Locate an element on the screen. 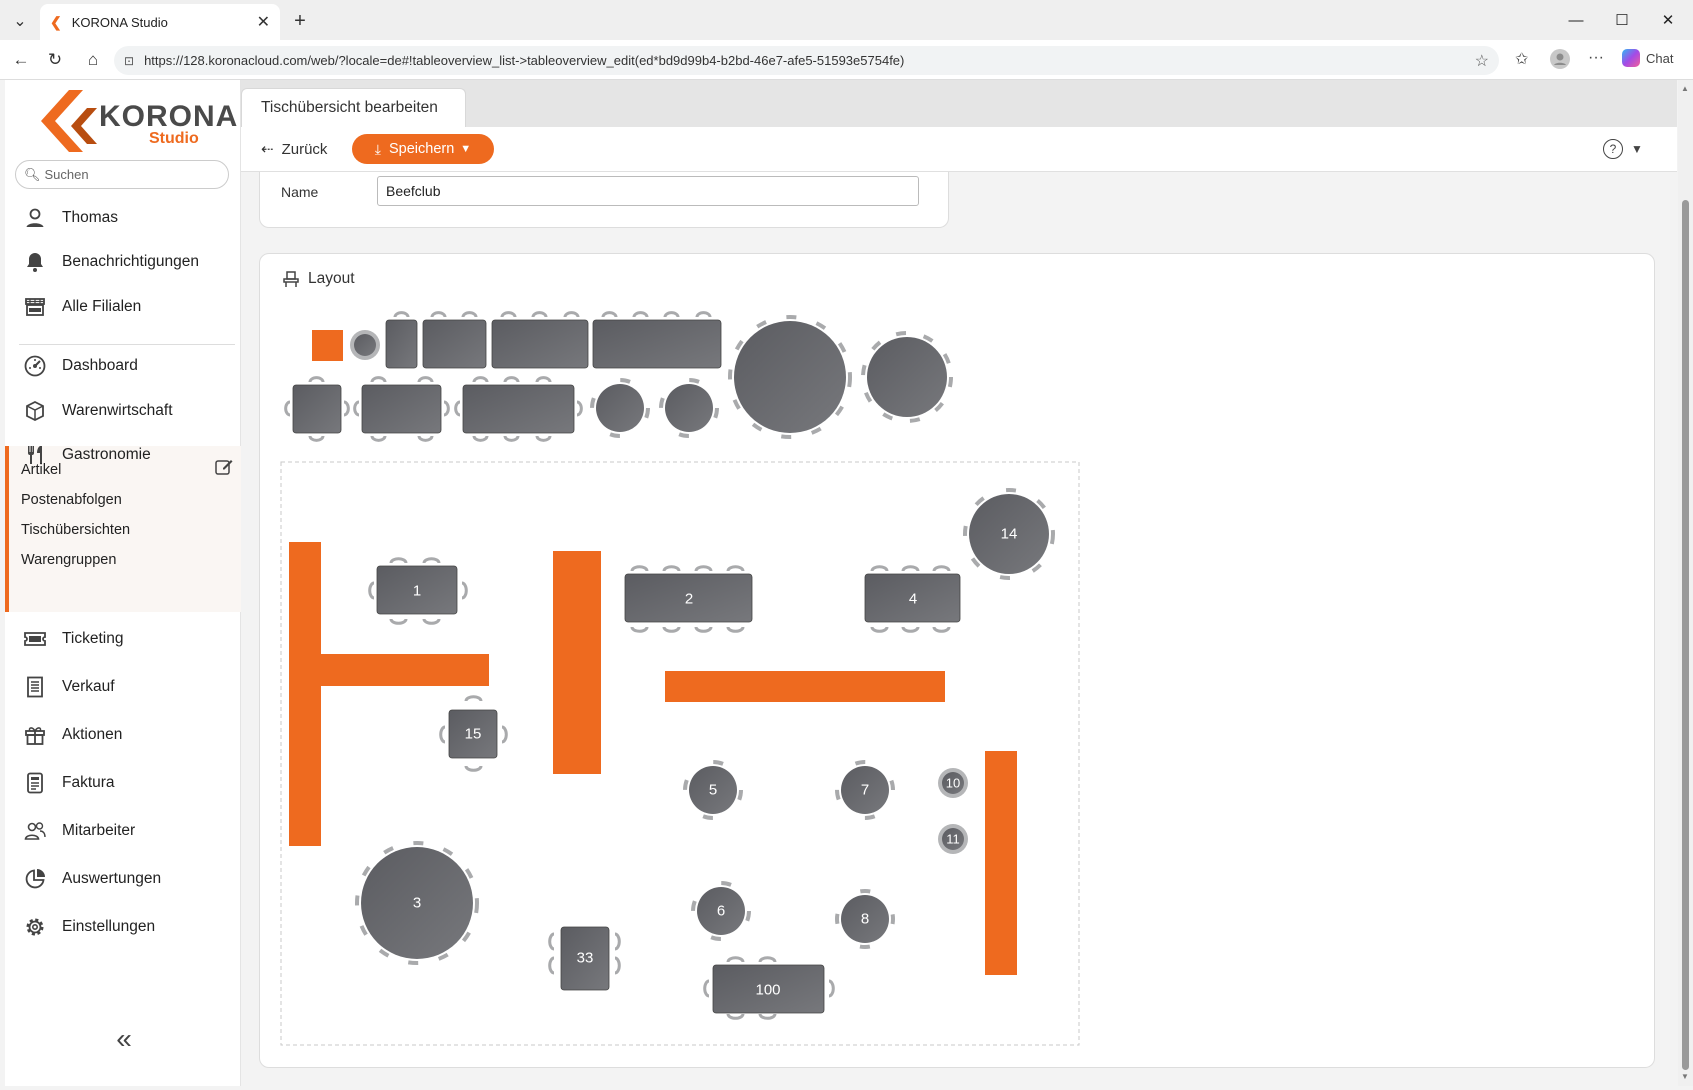 Image resolution: width=1693 pixels, height=1090 pixels. table-1: 1 is located at coordinates (418, 591).